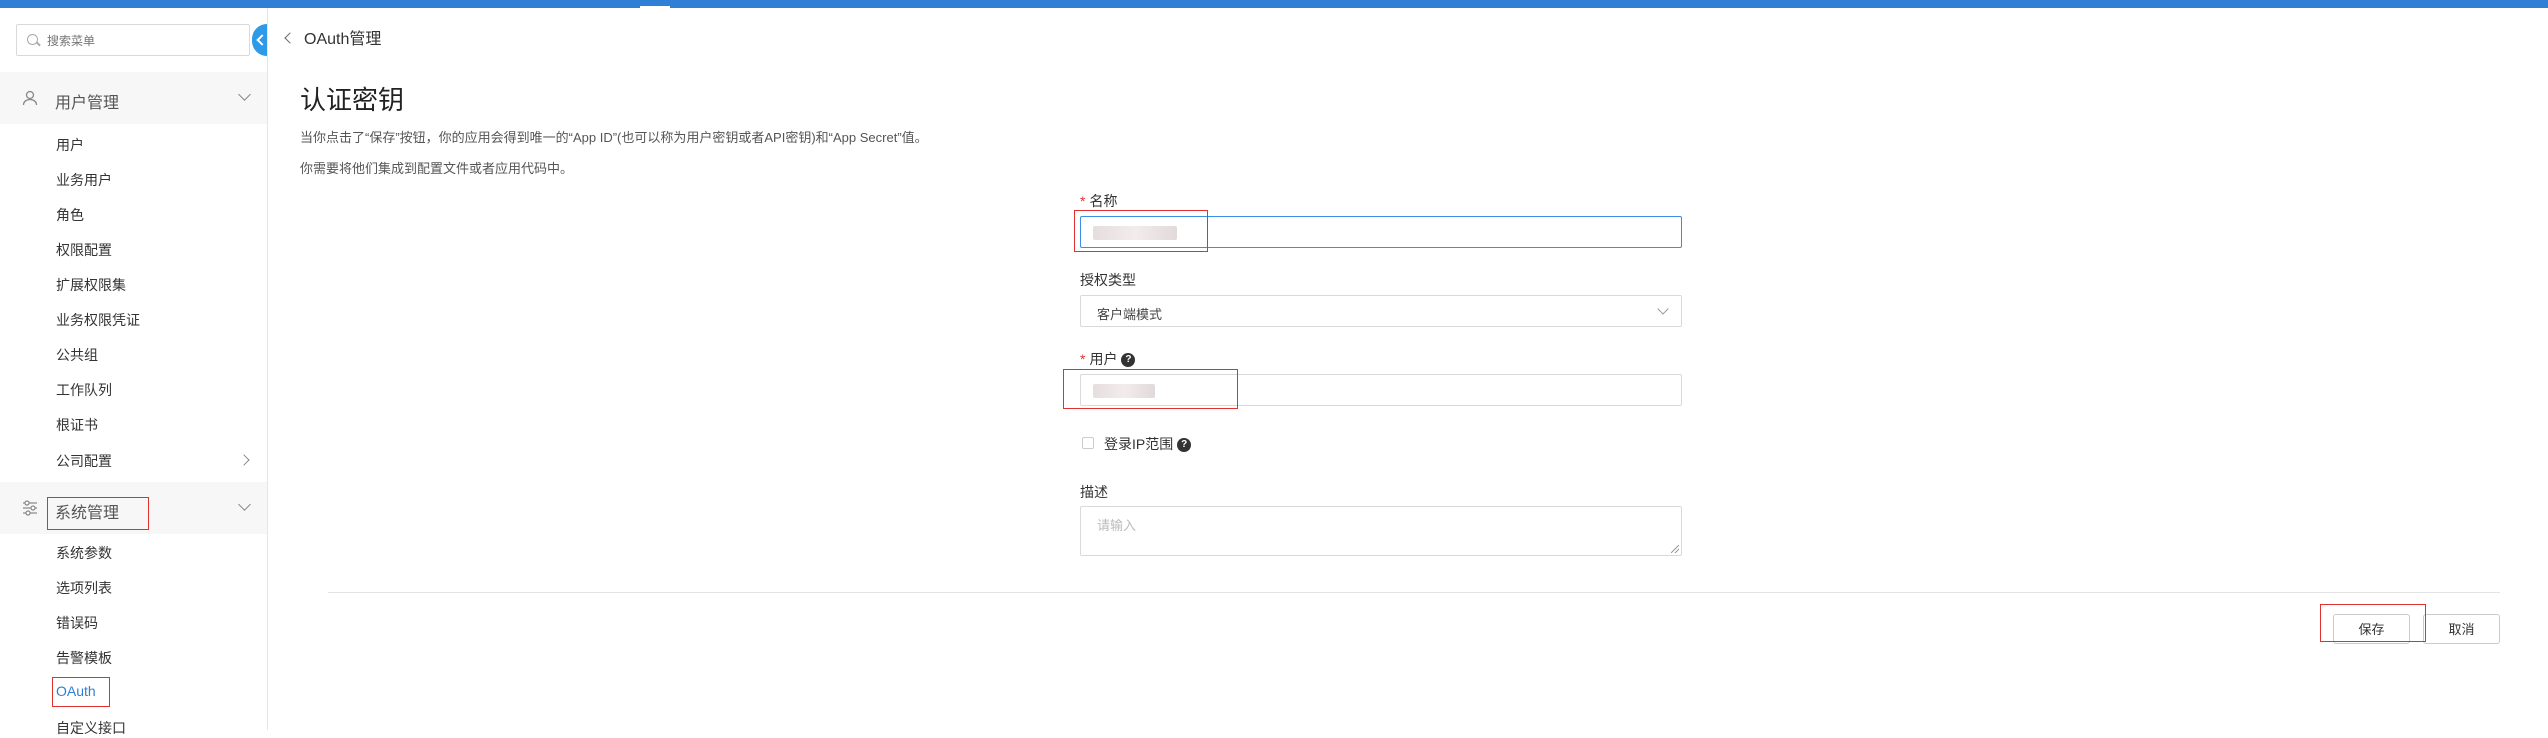  What do you see at coordinates (343, 39) in the screenshot?
I see `breadcrumb-label: OAuth管理` at bounding box center [343, 39].